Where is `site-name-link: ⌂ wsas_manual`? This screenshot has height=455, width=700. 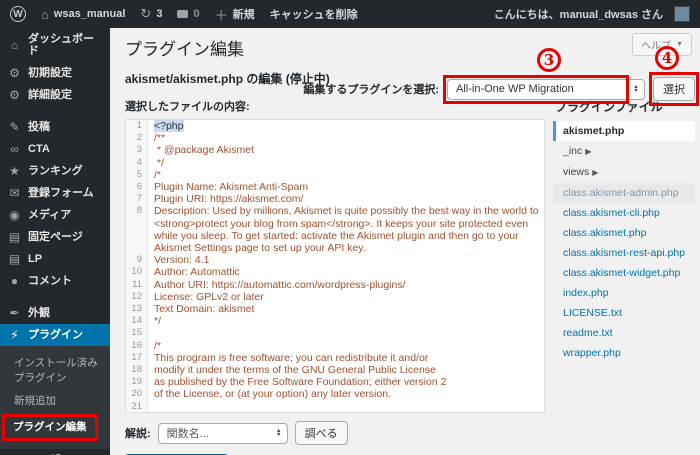 site-name-link: ⌂ wsas_manual is located at coordinates (83, 14).